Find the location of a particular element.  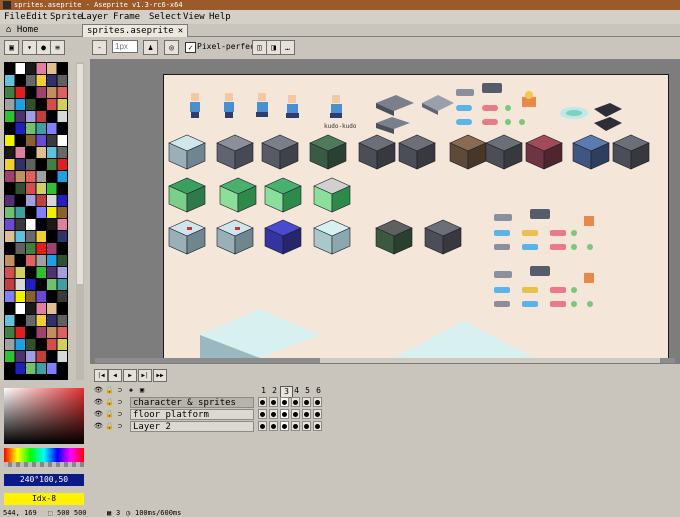

continuous-icon: ⊃ is located at coordinates (120, 390).